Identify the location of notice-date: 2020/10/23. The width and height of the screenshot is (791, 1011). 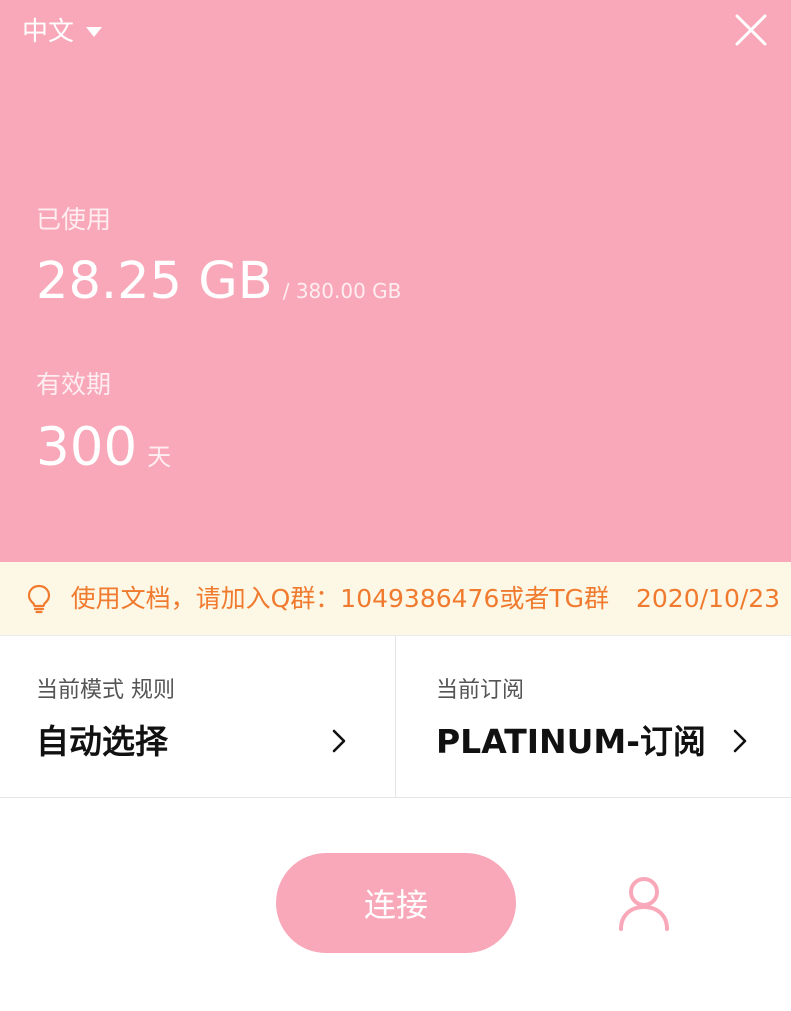
(708, 598).